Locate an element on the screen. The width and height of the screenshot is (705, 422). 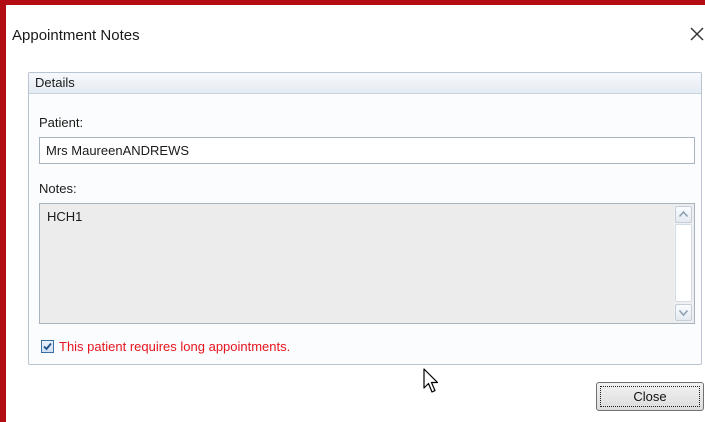
patient-label: Patient: is located at coordinates (61, 122).